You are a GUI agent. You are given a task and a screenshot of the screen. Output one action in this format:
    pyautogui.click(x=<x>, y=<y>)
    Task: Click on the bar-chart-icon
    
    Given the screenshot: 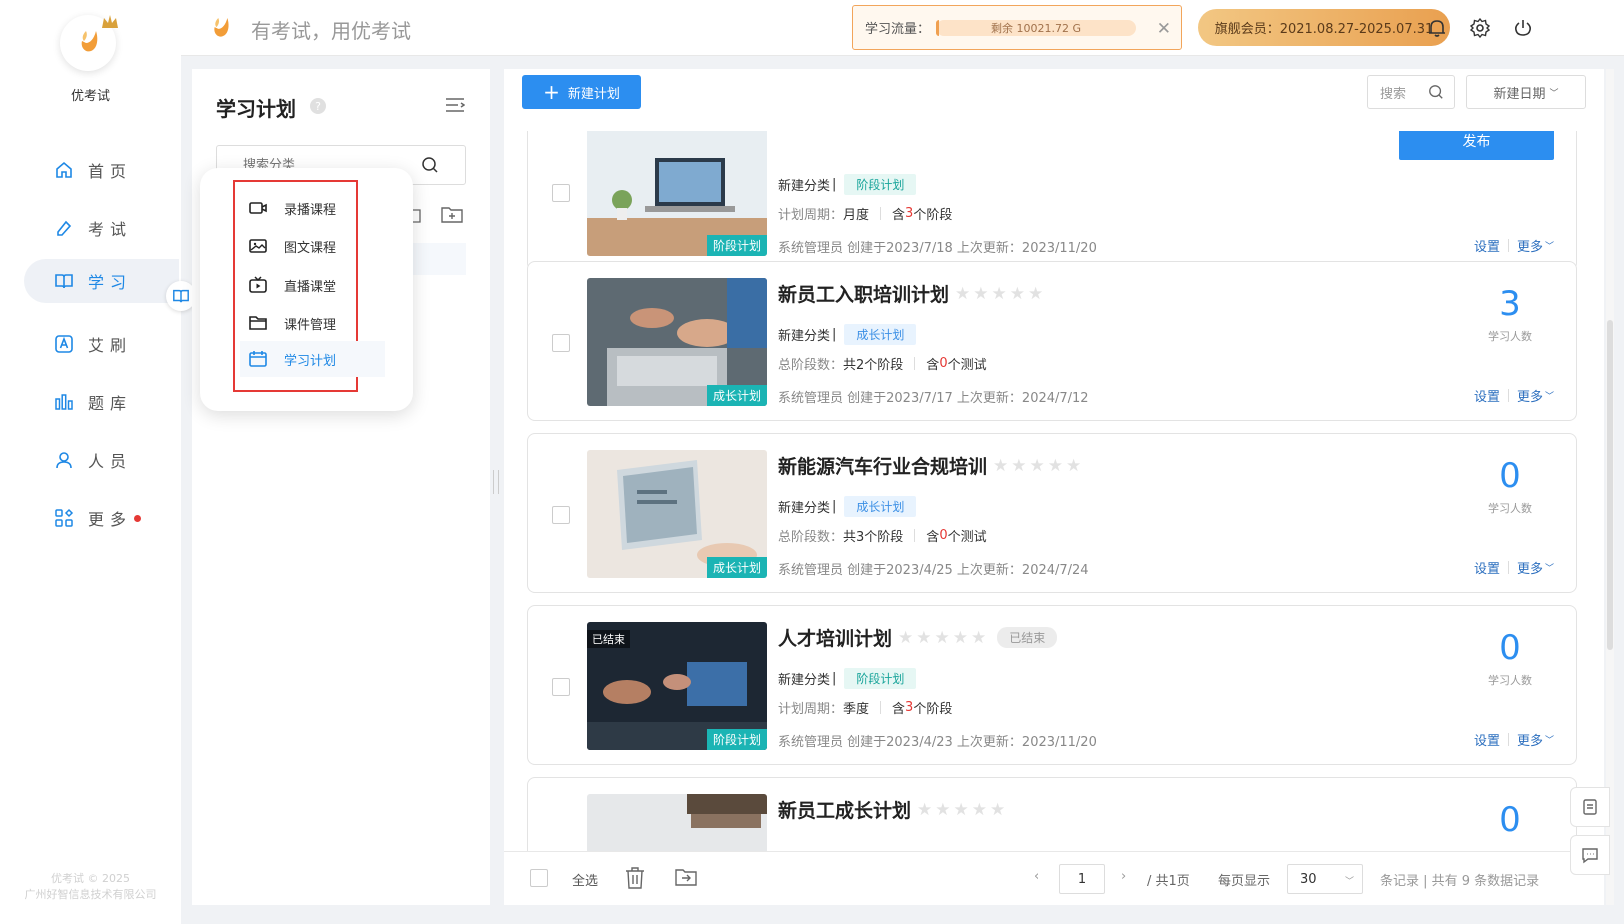 What is the action you would take?
    pyautogui.click(x=64, y=402)
    